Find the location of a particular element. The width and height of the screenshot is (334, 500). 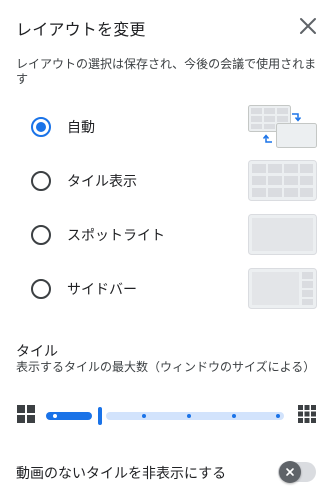

close-small-icon is located at coordinates (290, 472).